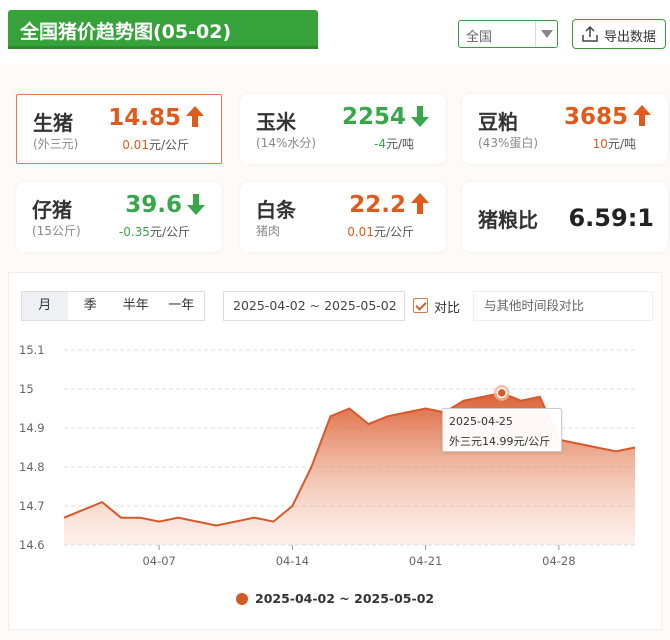 The width and height of the screenshot is (670, 640). I want to click on card-price: 14.85, so click(144, 118).